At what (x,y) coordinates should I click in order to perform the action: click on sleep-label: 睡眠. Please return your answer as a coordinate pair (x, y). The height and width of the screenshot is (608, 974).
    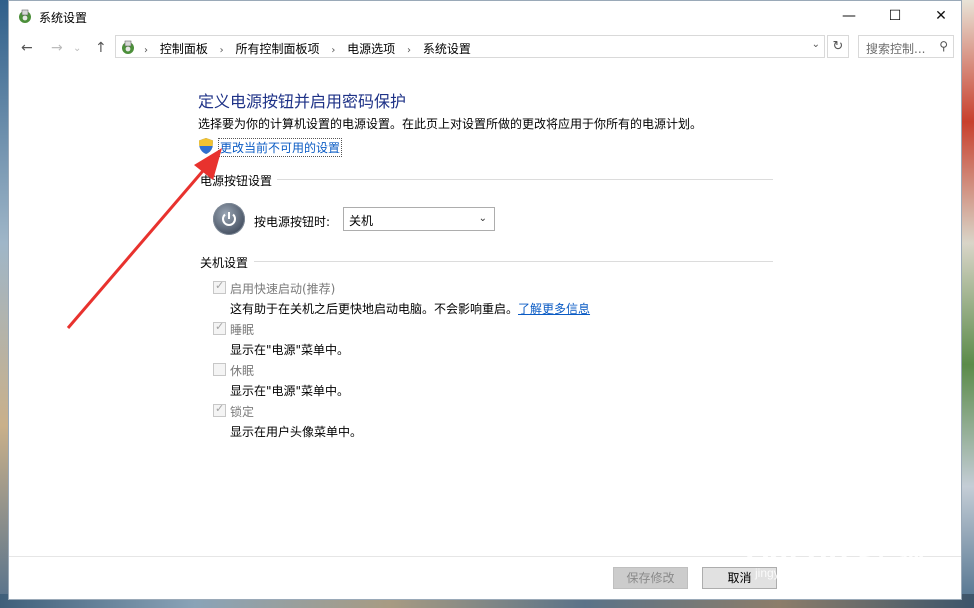
    Looking at the image, I should click on (242, 330).